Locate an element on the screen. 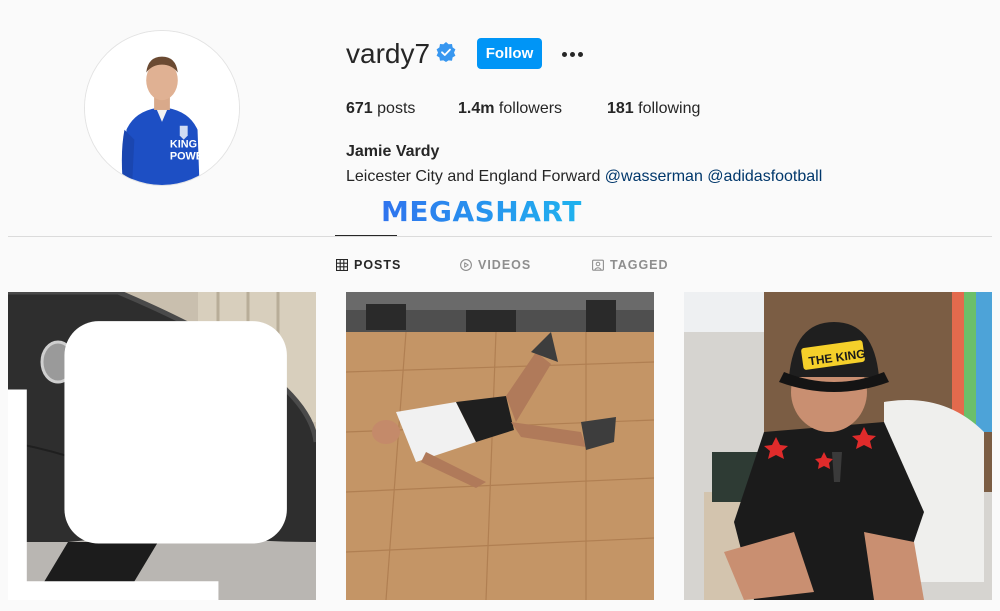 This screenshot has height=611, width=1000. follow-button: Follow is located at coordinates (509, 53).